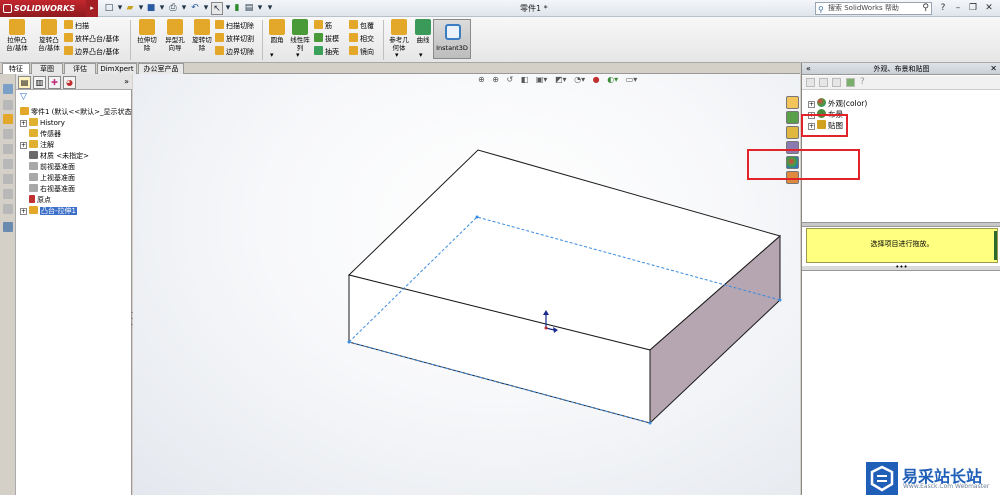 The height and width of the screenshot is (495, 1000). What do you see at coordinates (33, 155) in the screenshot?
I see `material-icon` at bounding box center [33, 155].